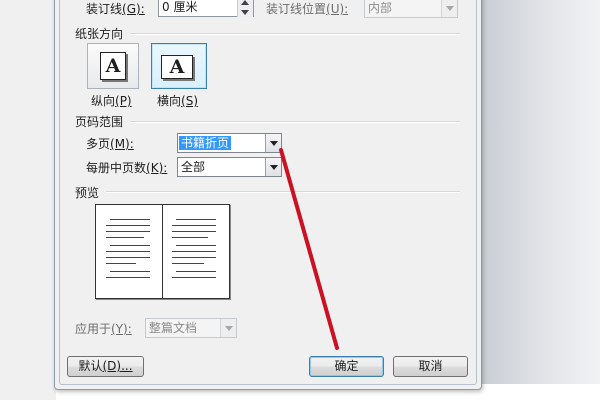 The height and width of the screenshot is (400, 600). I want to click on annotation-arrow-line, so click(309, 249).